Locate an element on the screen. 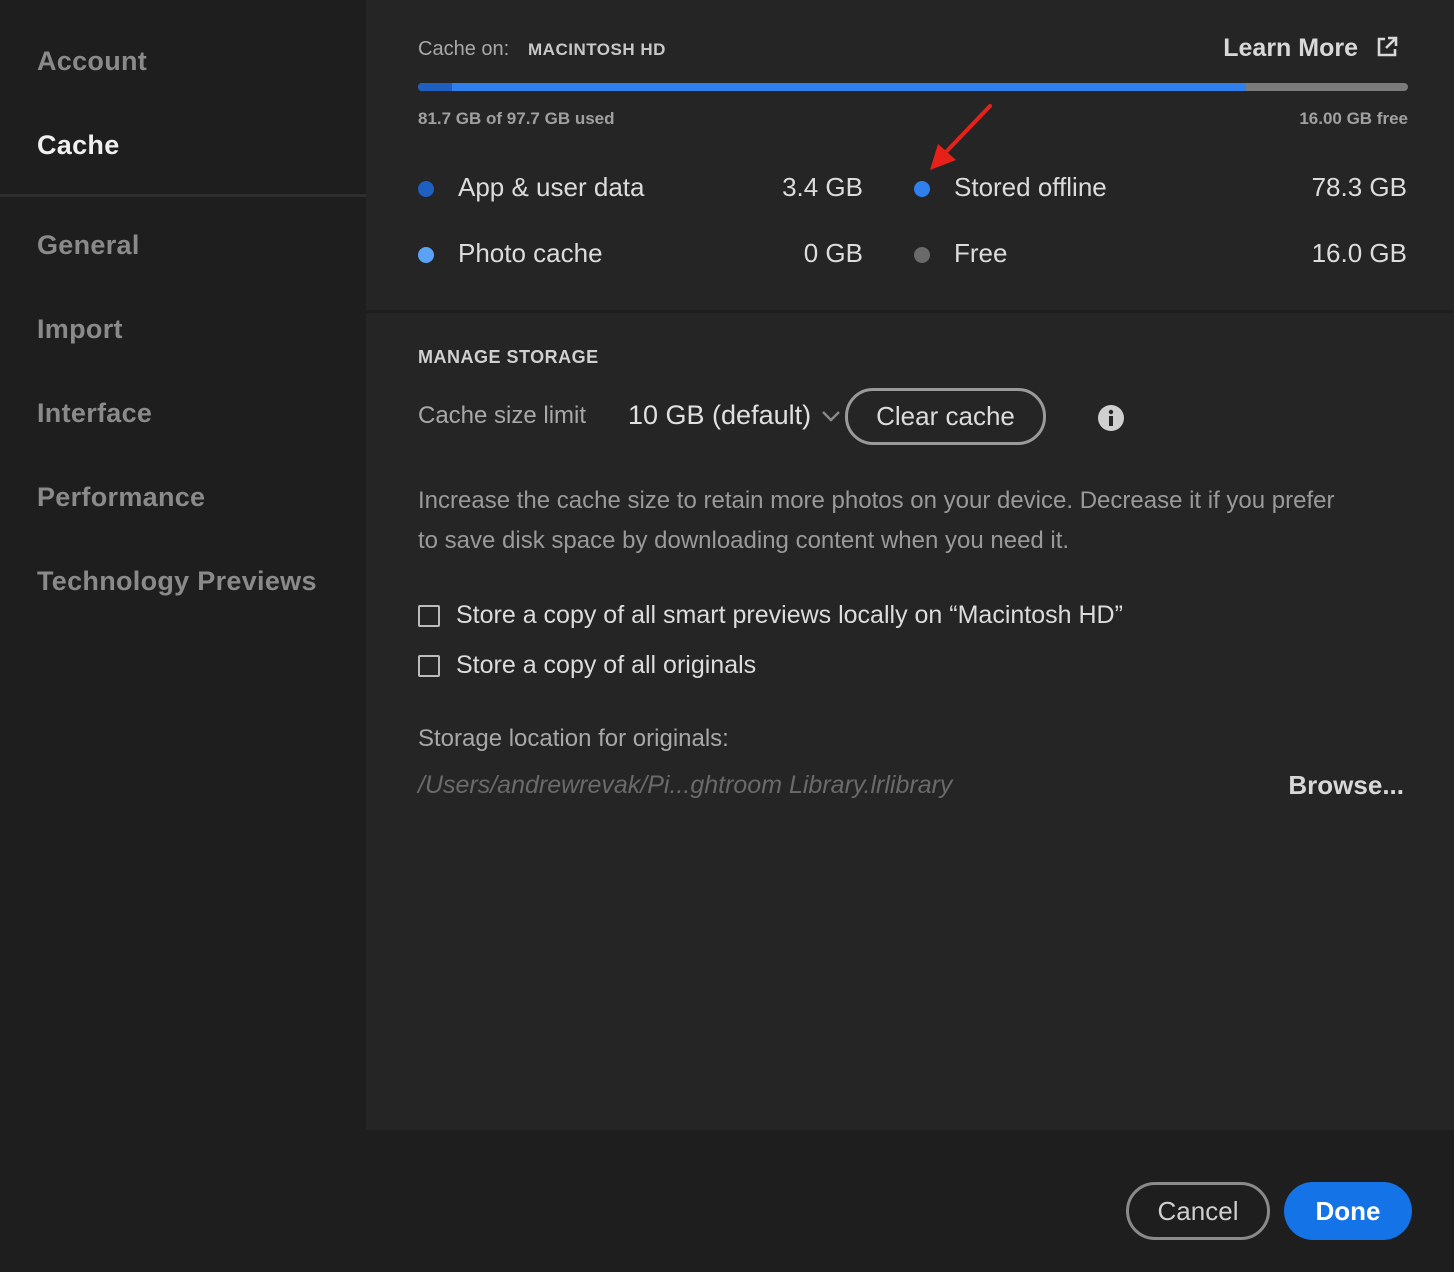 This screenshot has width=1454, height=1272. cancel-button: Cancel is located at coordinates (1198, 1211).